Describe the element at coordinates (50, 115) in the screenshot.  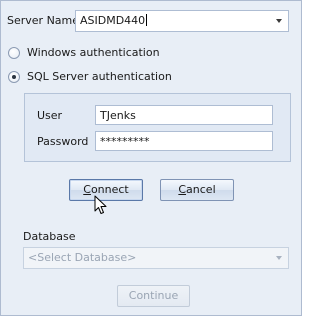
I see `user-label: User` at that location.